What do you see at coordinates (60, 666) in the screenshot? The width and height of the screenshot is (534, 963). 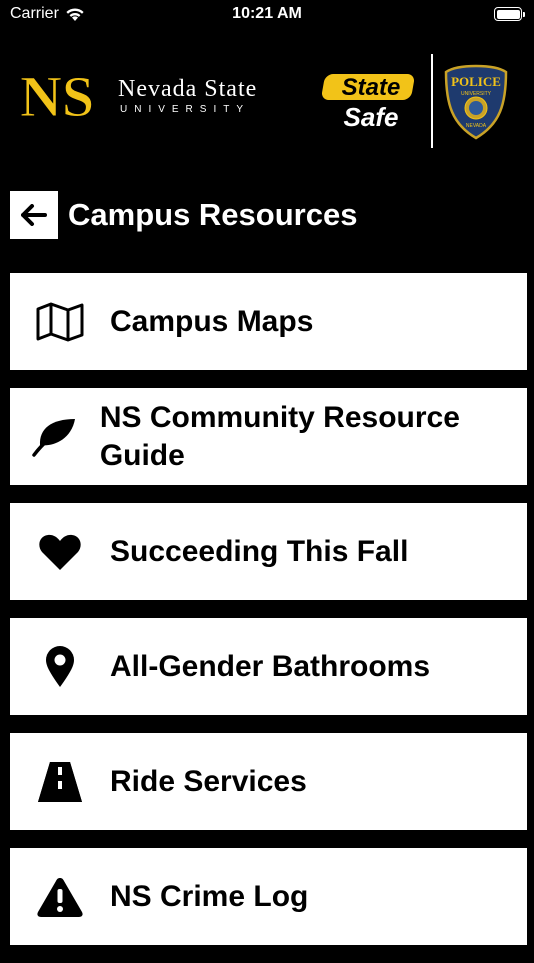 I see `location-pin-icon` at bounding box center [60, 666].